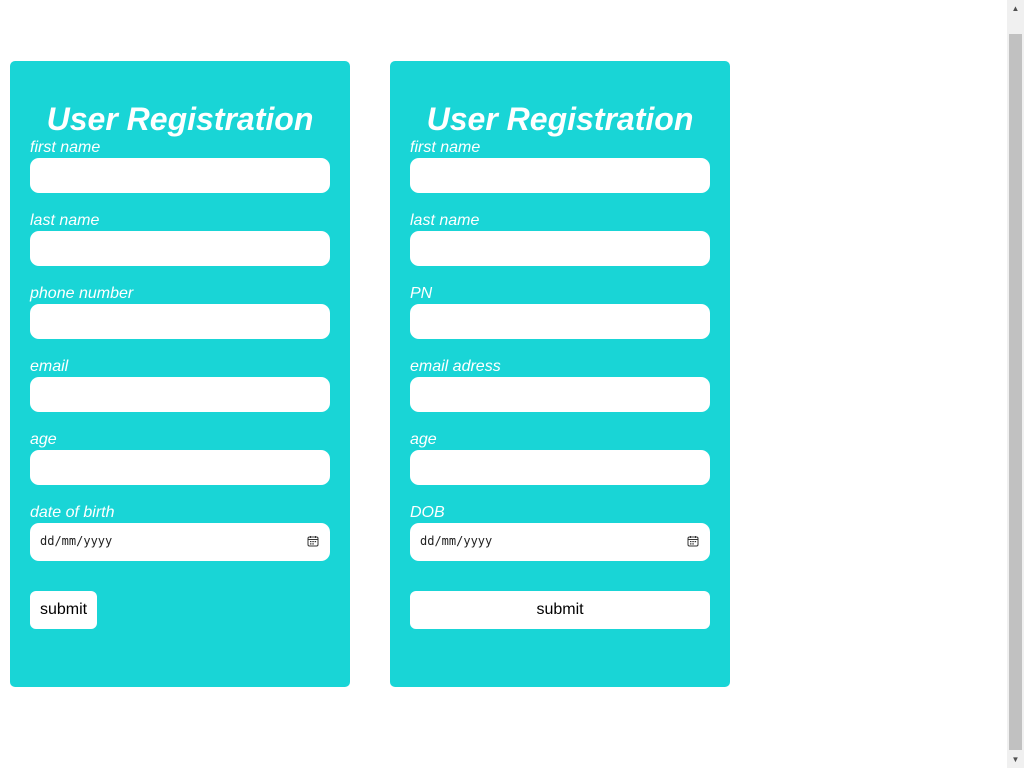  Describe the element at coordinates (1015, 8) in the screenshot. I see `scroll-up-arrow-icon: ▲` at that location.